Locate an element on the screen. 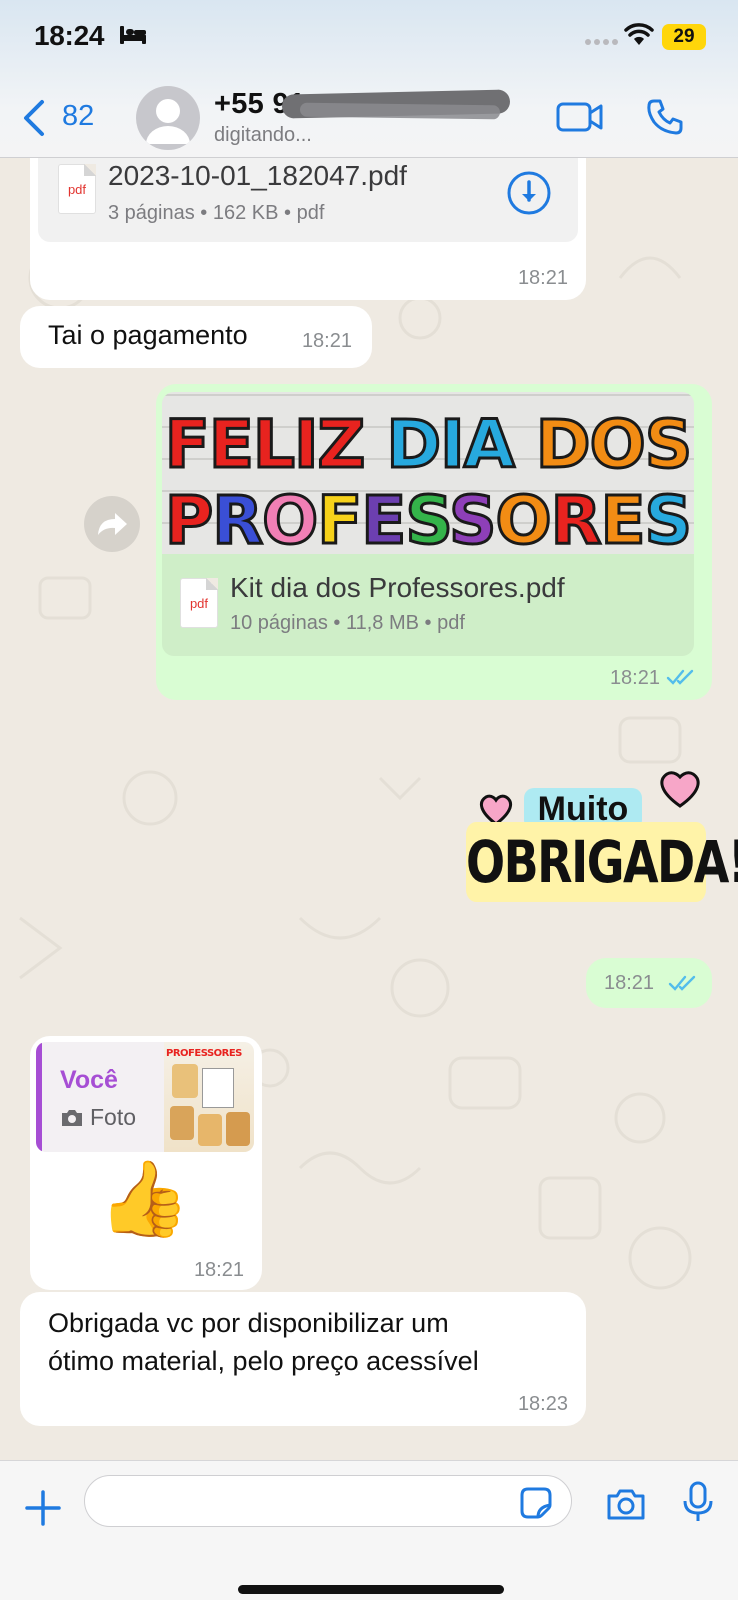  default-avatar-icon is located at coordinates (168, 121).